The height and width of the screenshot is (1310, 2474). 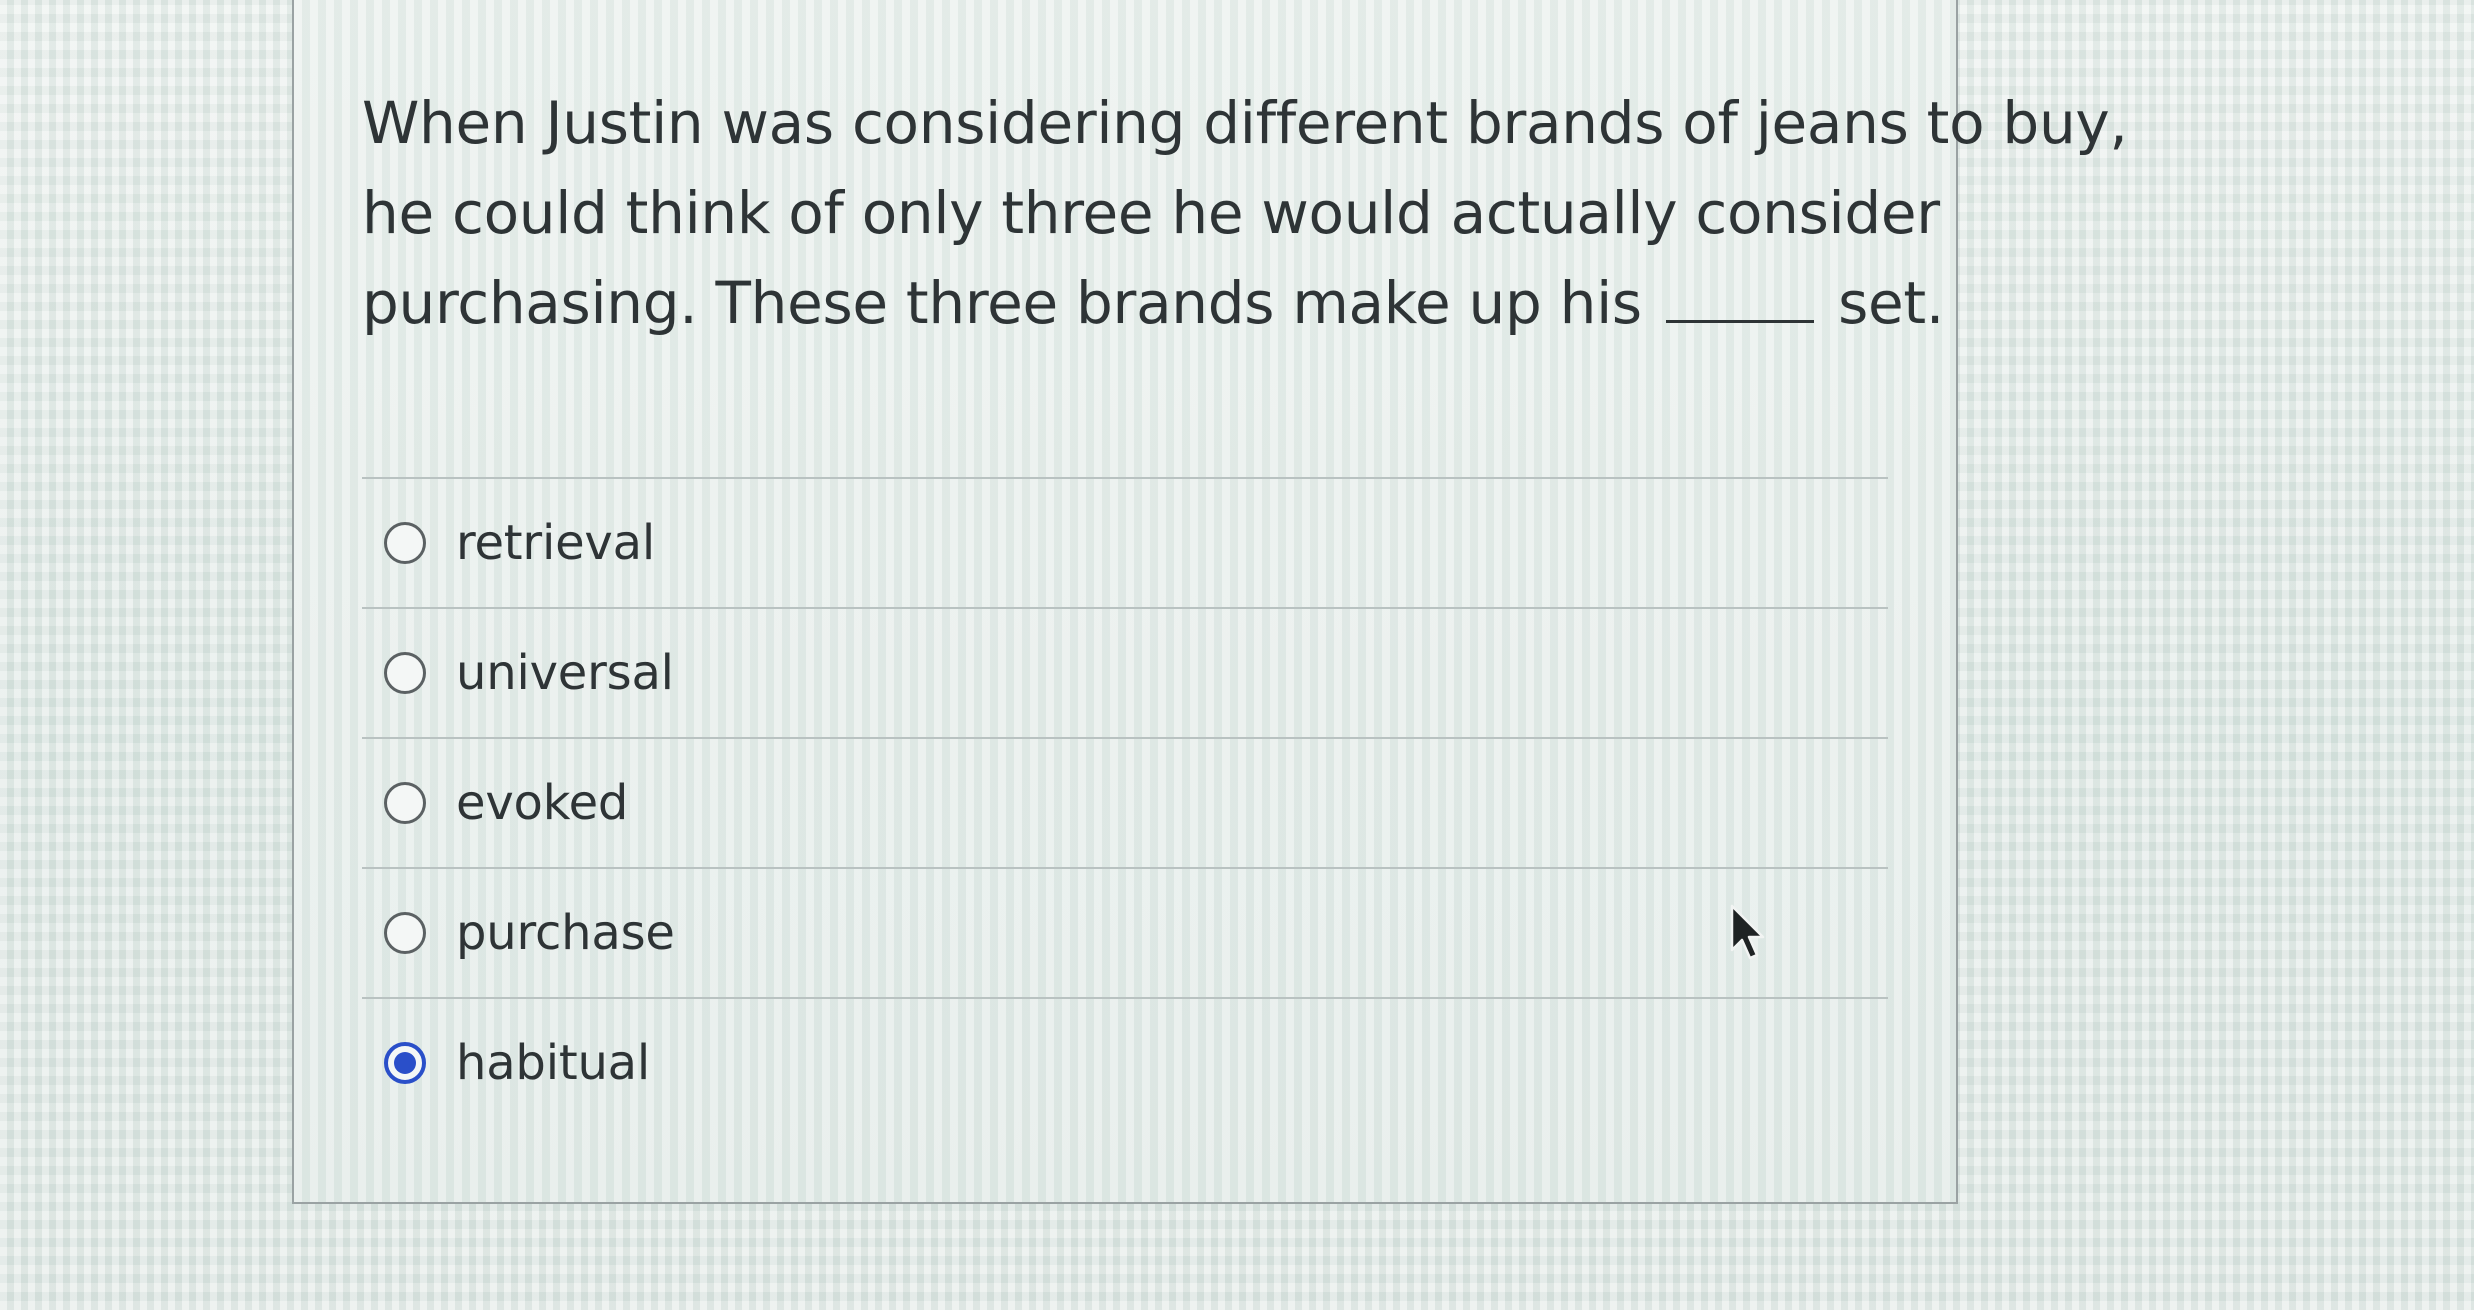 I want to click on option-purchase: purchase, so click(x=1125, y=933).